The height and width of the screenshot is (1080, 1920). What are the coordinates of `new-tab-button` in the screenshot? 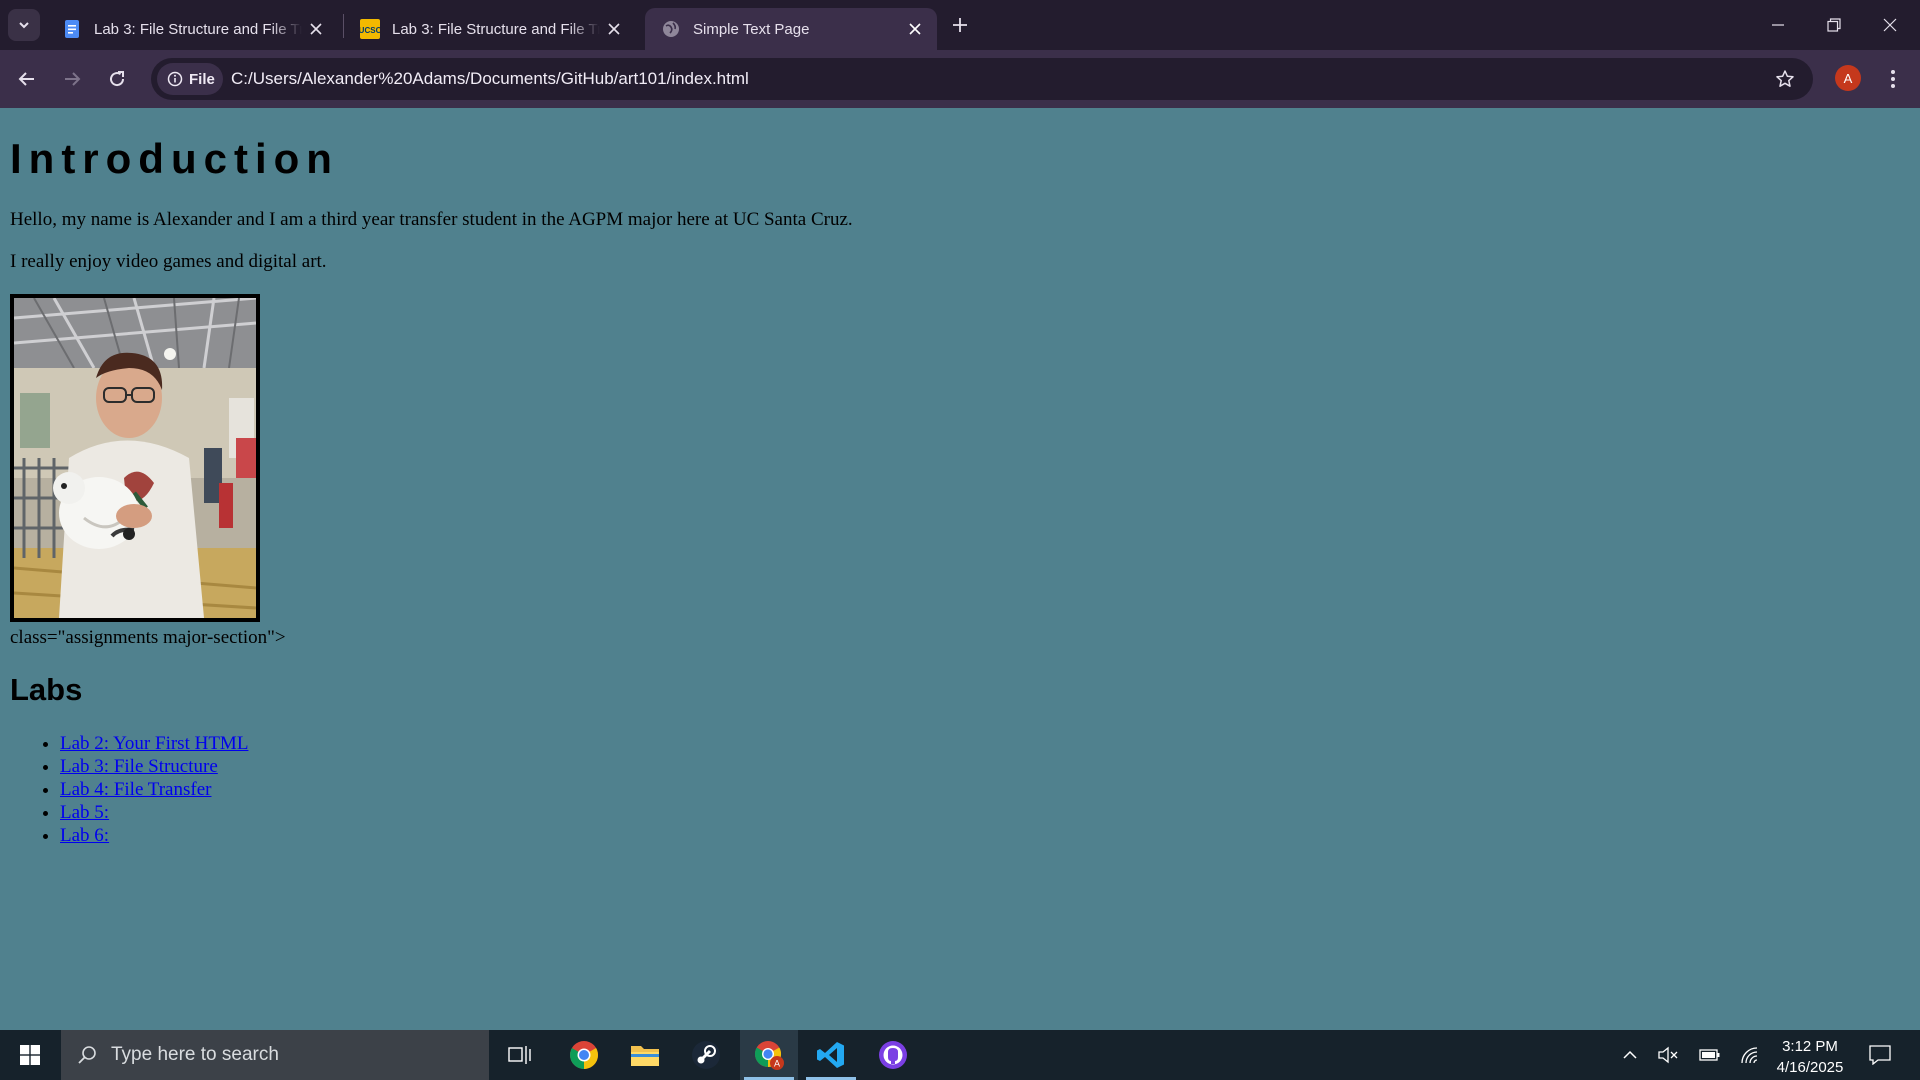 It's located at (960, 25).